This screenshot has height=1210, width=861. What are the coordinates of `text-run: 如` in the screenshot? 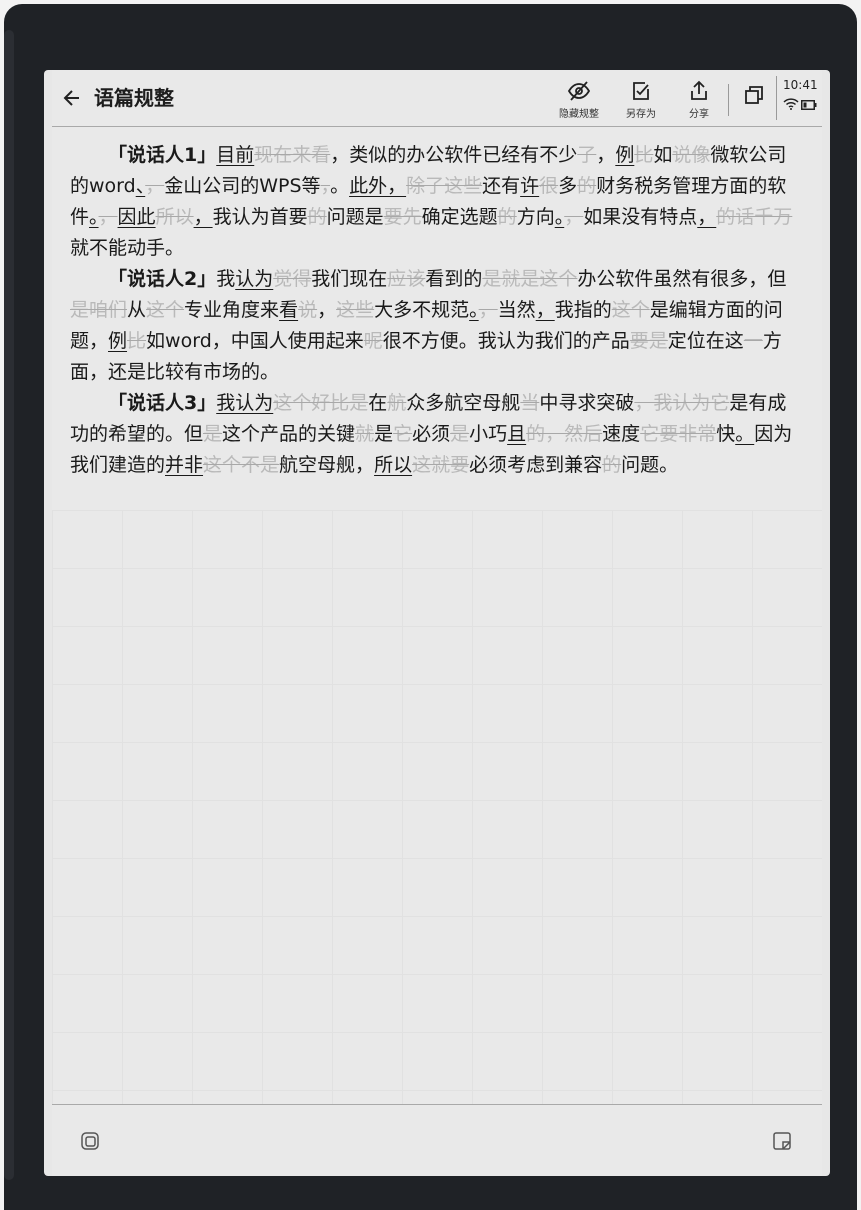 It's located at (663, 155).